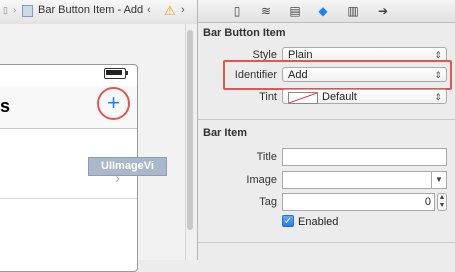 The height and width of the screenshot is (272, 455). What do you see at coordinates (438, 97) in the screenshot?
I see `popup-arrows-icon: ⇕` at bounding box center [438, 97].